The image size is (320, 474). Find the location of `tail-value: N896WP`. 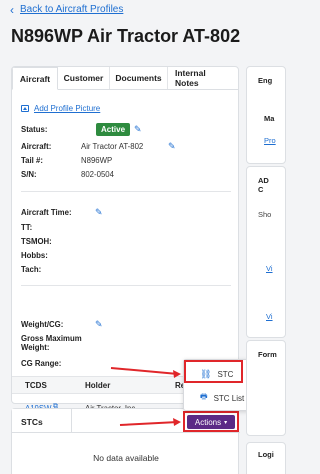

tail-value: N896WP is located at coordinates (97, 160).